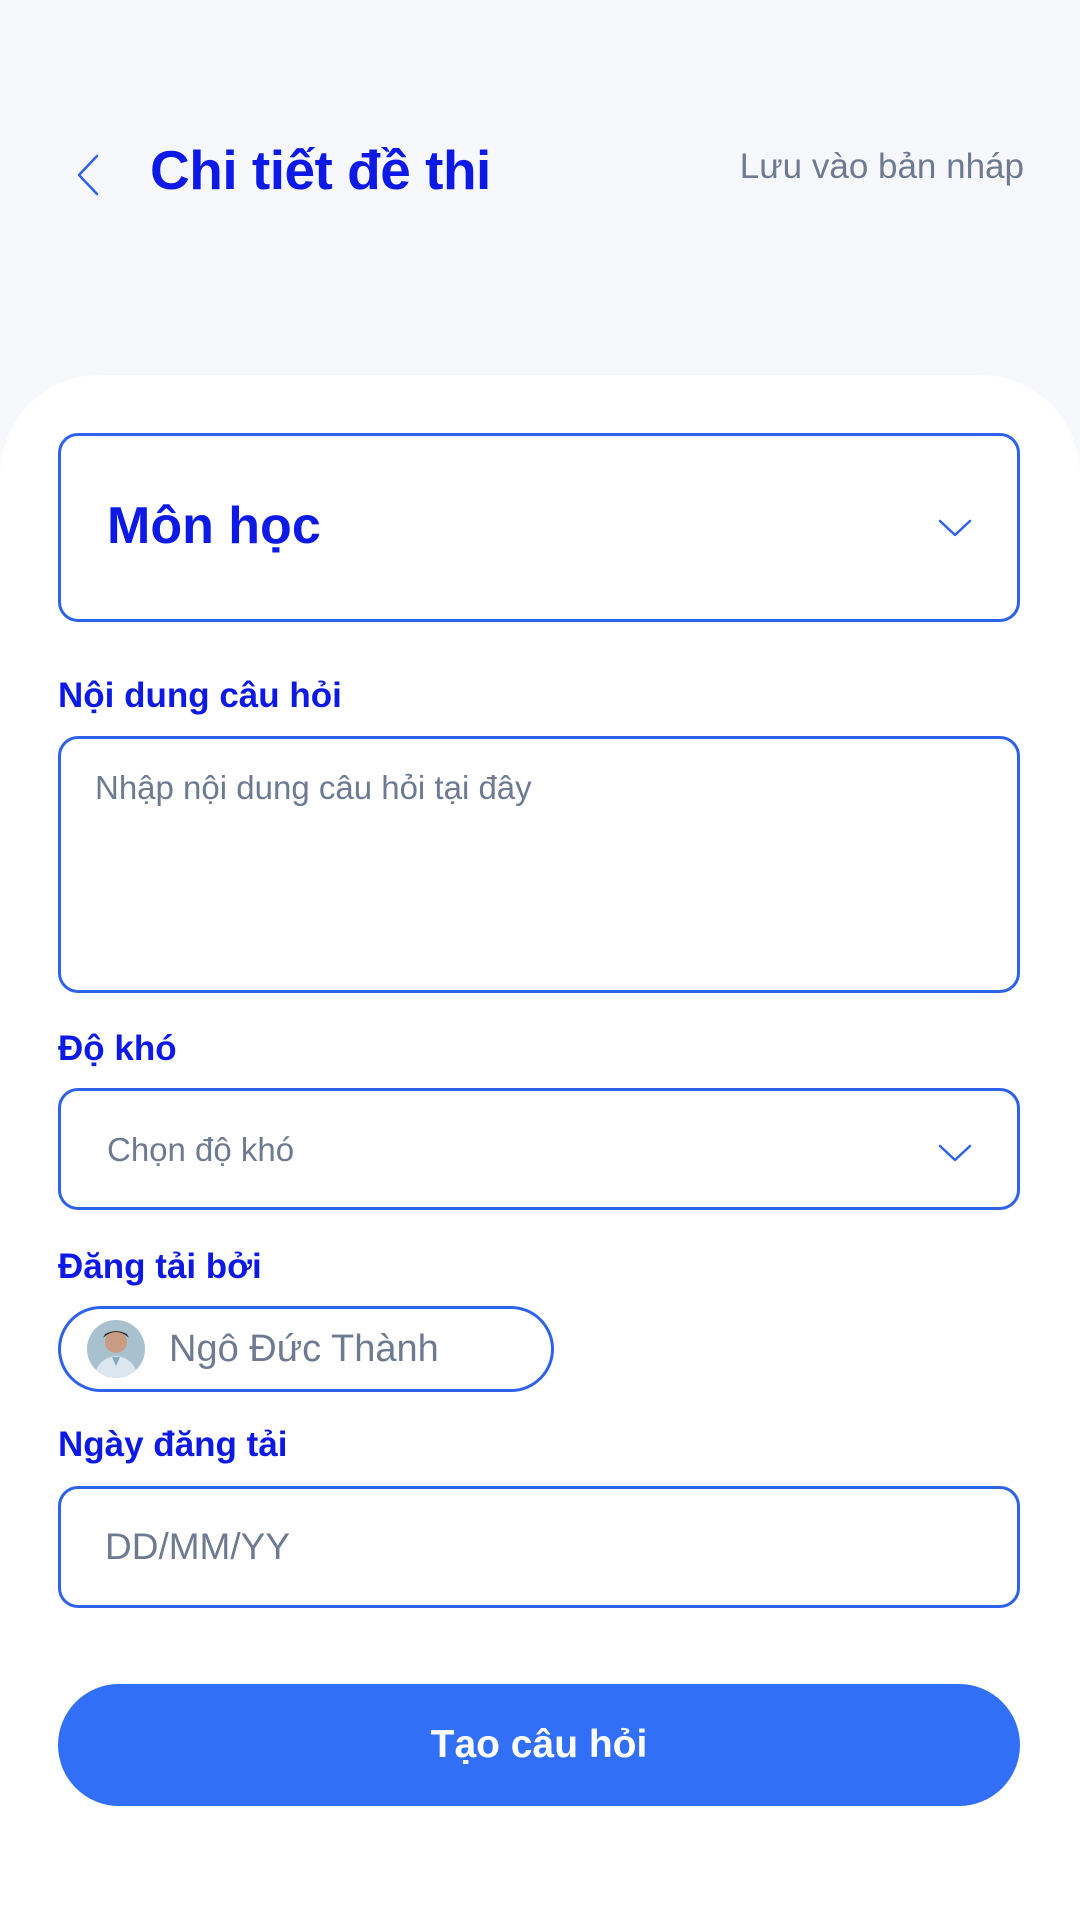 This screenshot has height=1920, width=1080. What do you see at coordinates (117, 1048) in the screenshot?
I see `difficulty-label: Độ khó` at bounding box center [117, 1048].